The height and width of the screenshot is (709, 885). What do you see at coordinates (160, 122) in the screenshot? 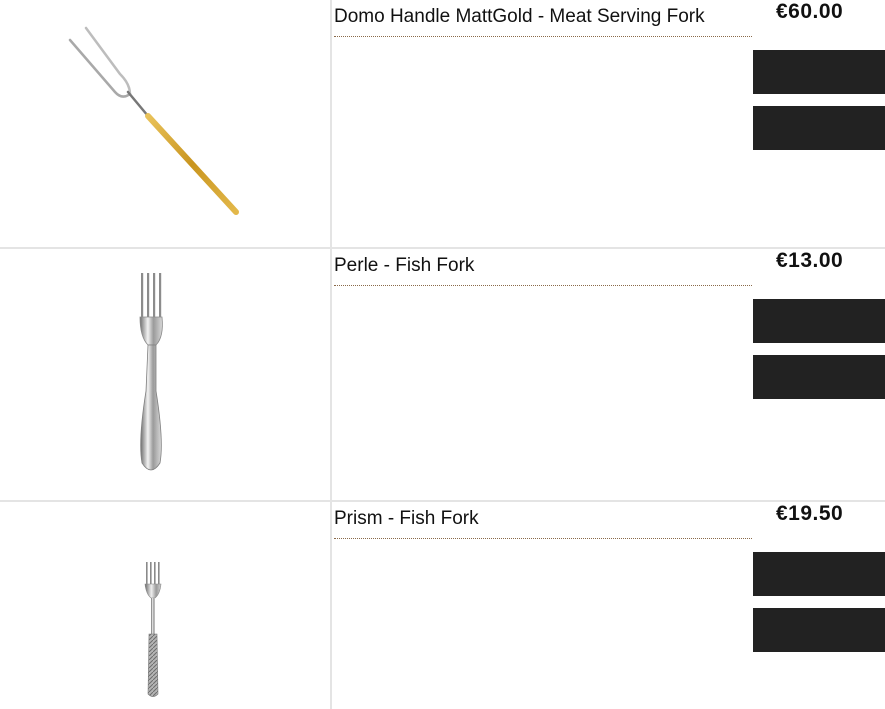
I see `meat-serving-fork-icon` at bounding box center [160, 122].